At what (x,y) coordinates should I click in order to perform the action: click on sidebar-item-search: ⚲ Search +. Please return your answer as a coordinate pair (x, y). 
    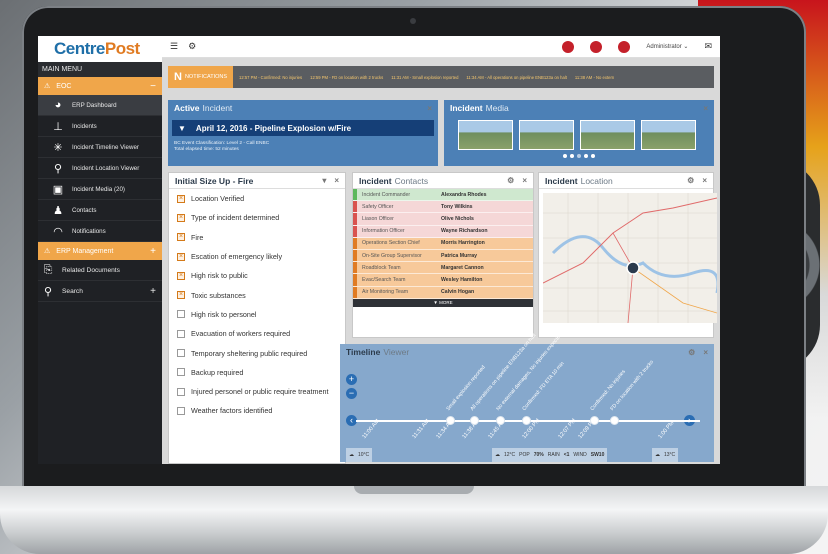
    Looking at the image, I should click on (100, 291).